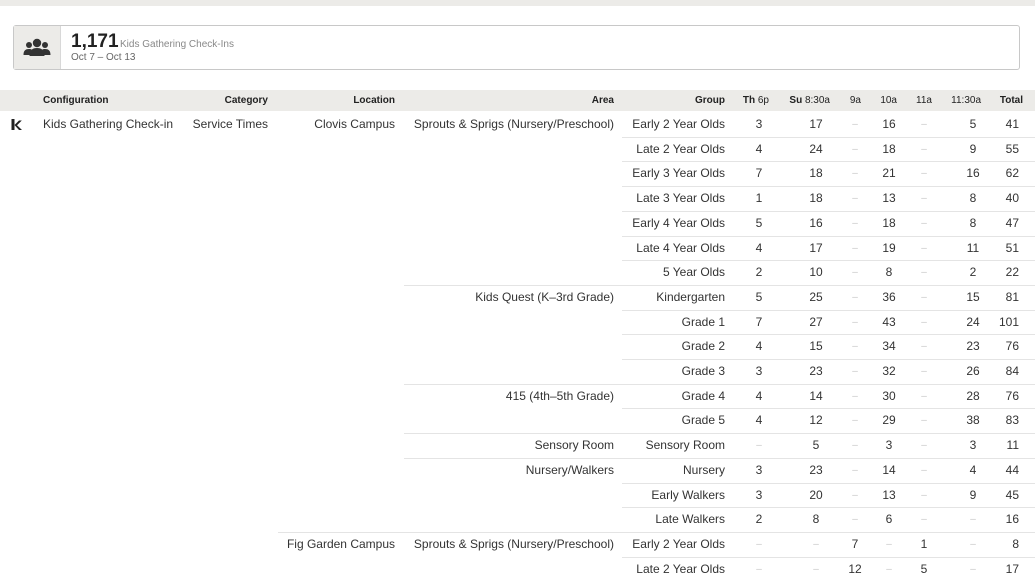 The width and height of the screenshot is (1035, 582). I want to click on group-cell: Grade 5, so click(703, 420).